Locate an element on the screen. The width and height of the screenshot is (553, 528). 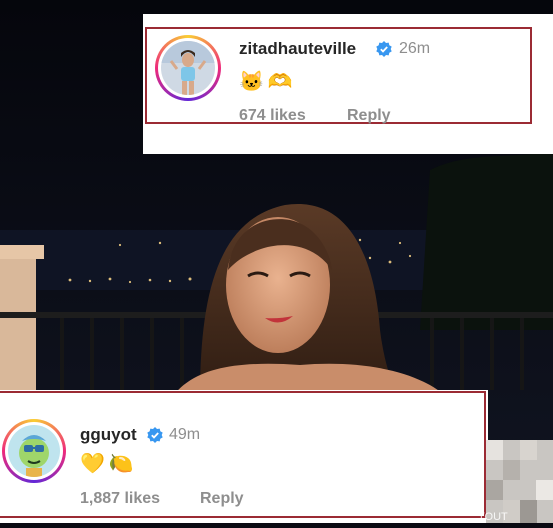
comment-card-top: zitadhauteville 26m 🐱 🫶 674 likes Reply is located at coordinates (338, 75).